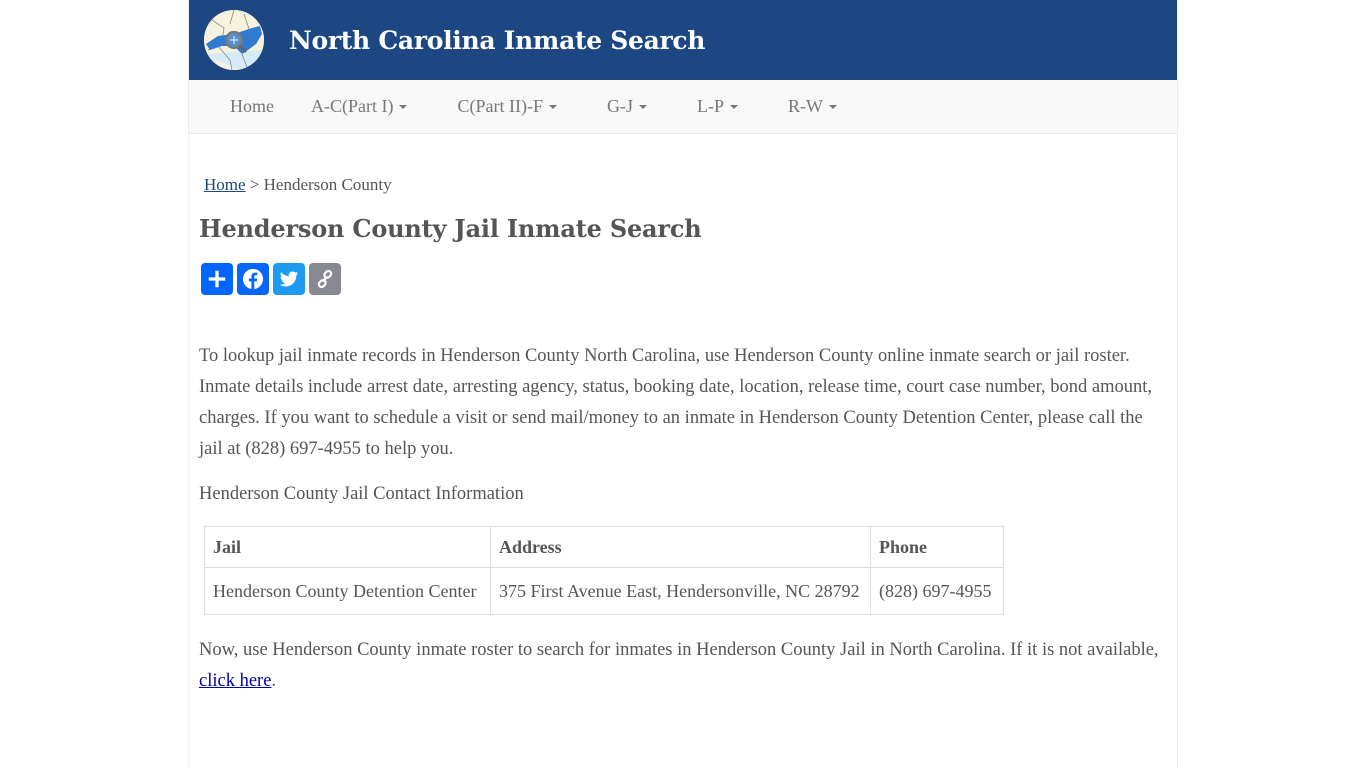  I want to click on cell-phone: (828) 697-4955, so click(937, 591).